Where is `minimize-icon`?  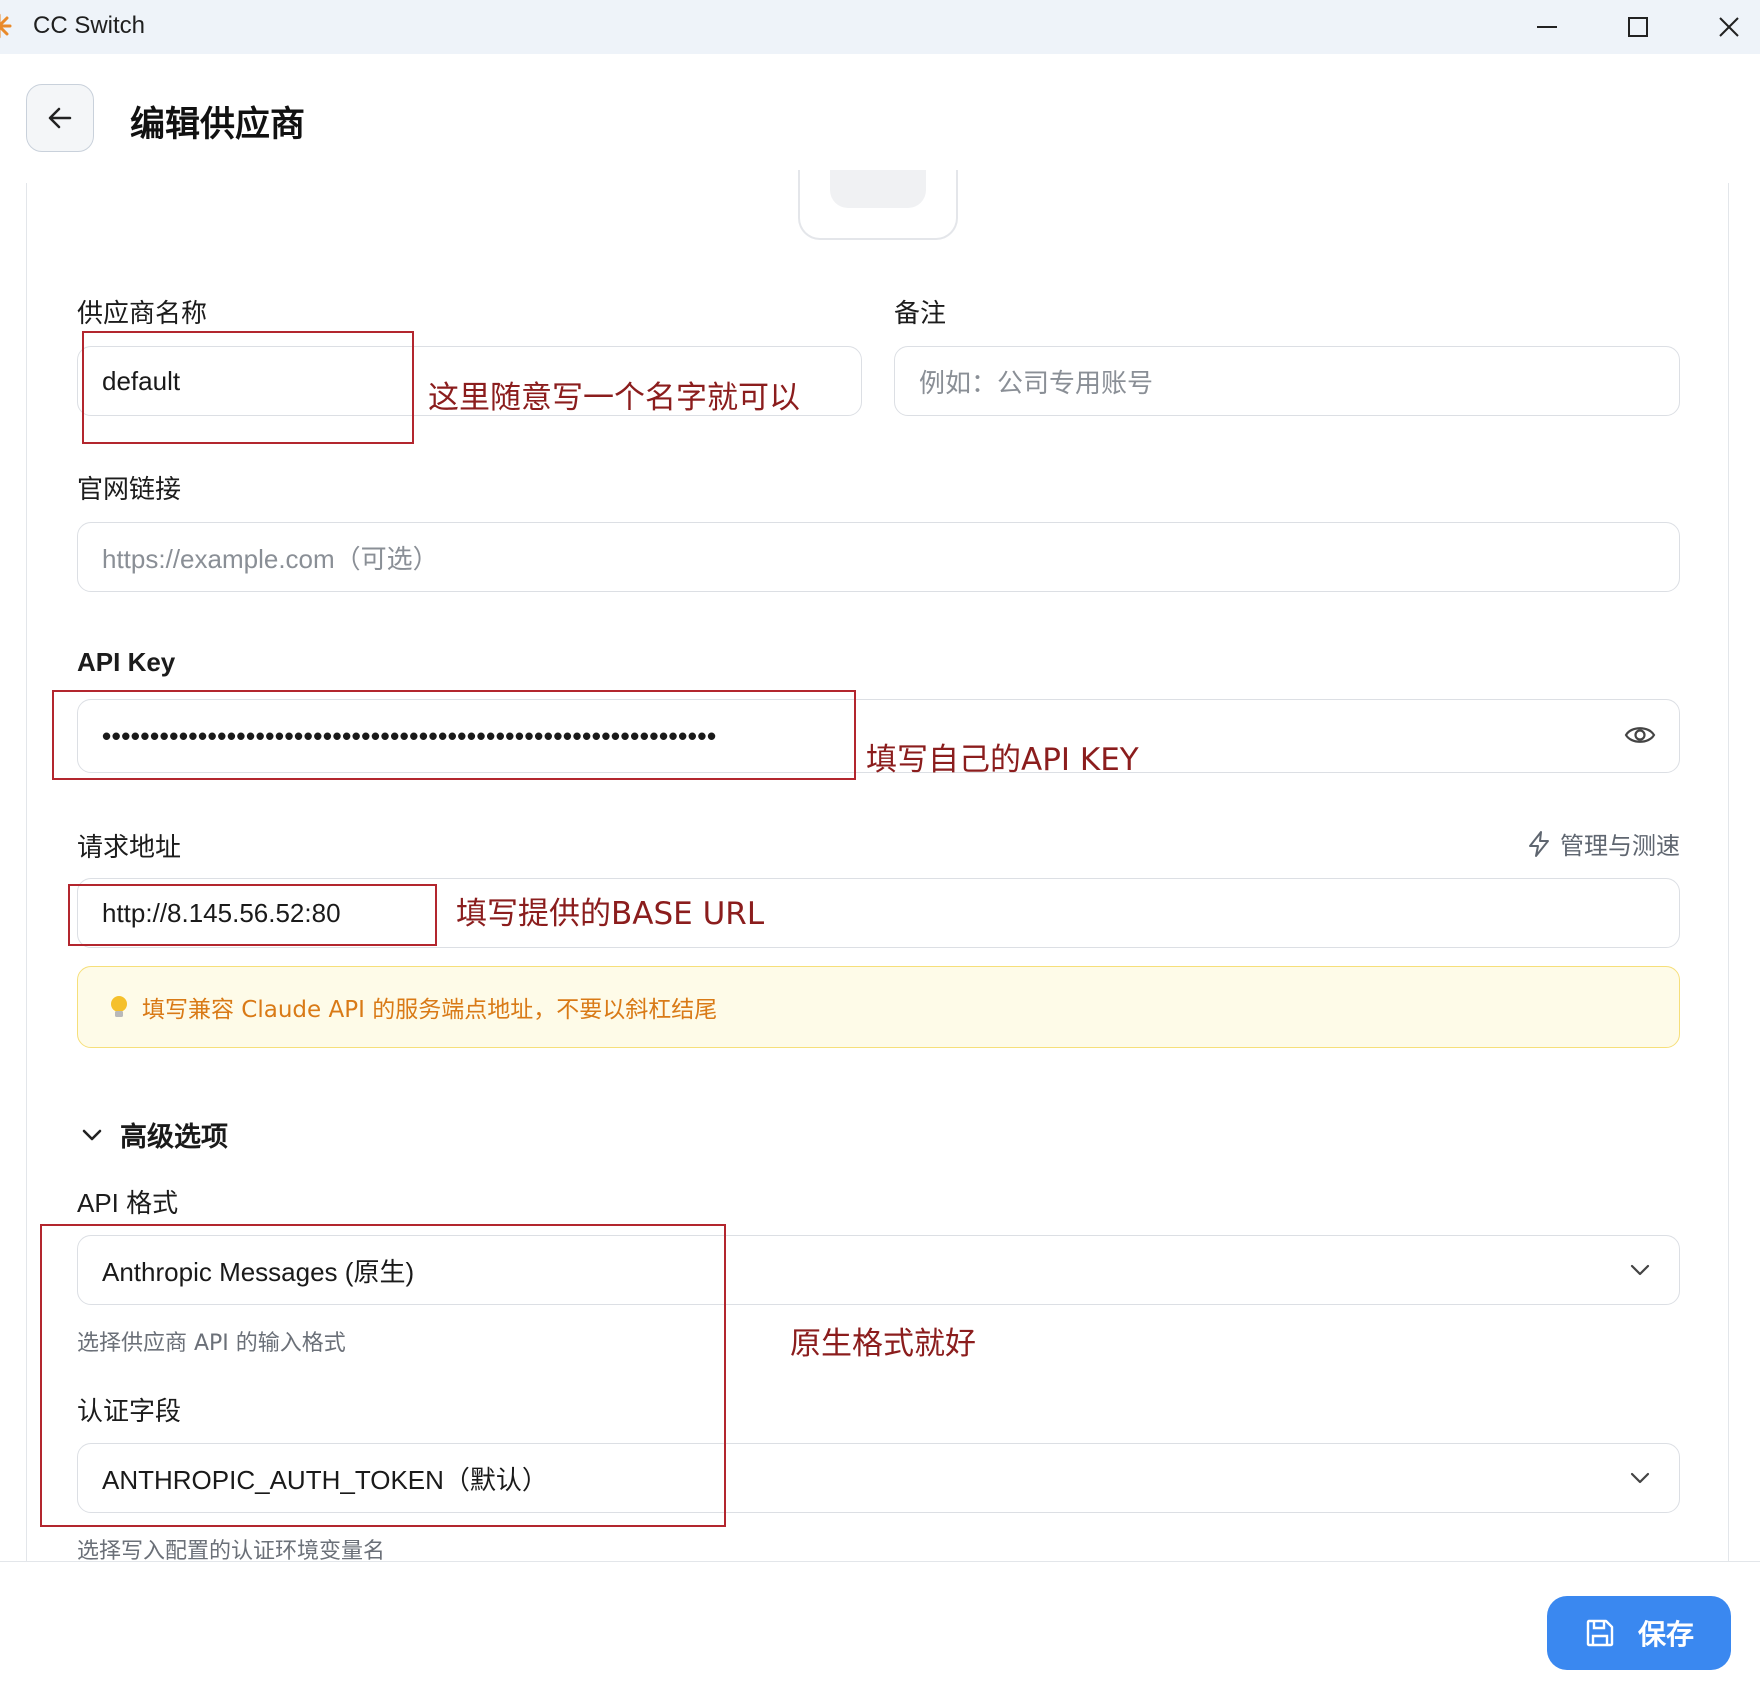 minimize-icon is located at coordinates (1547, 27).